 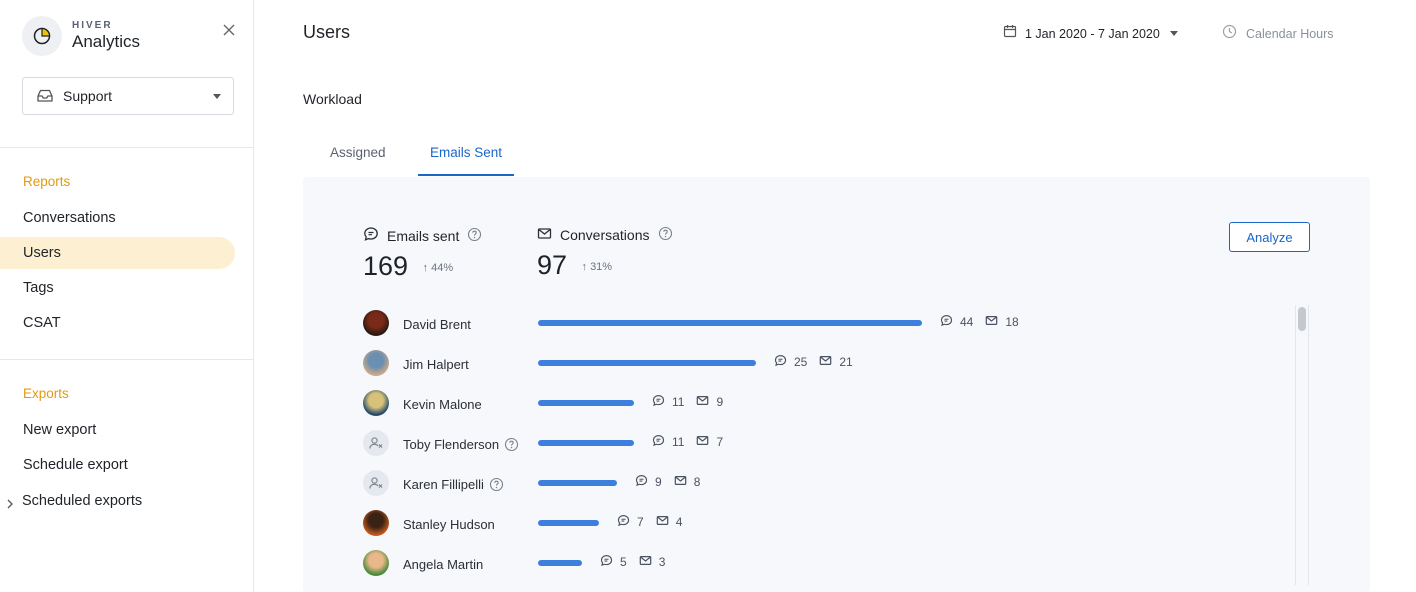 I want to click on user-stats: 44 18, so click(x=985, y=322).